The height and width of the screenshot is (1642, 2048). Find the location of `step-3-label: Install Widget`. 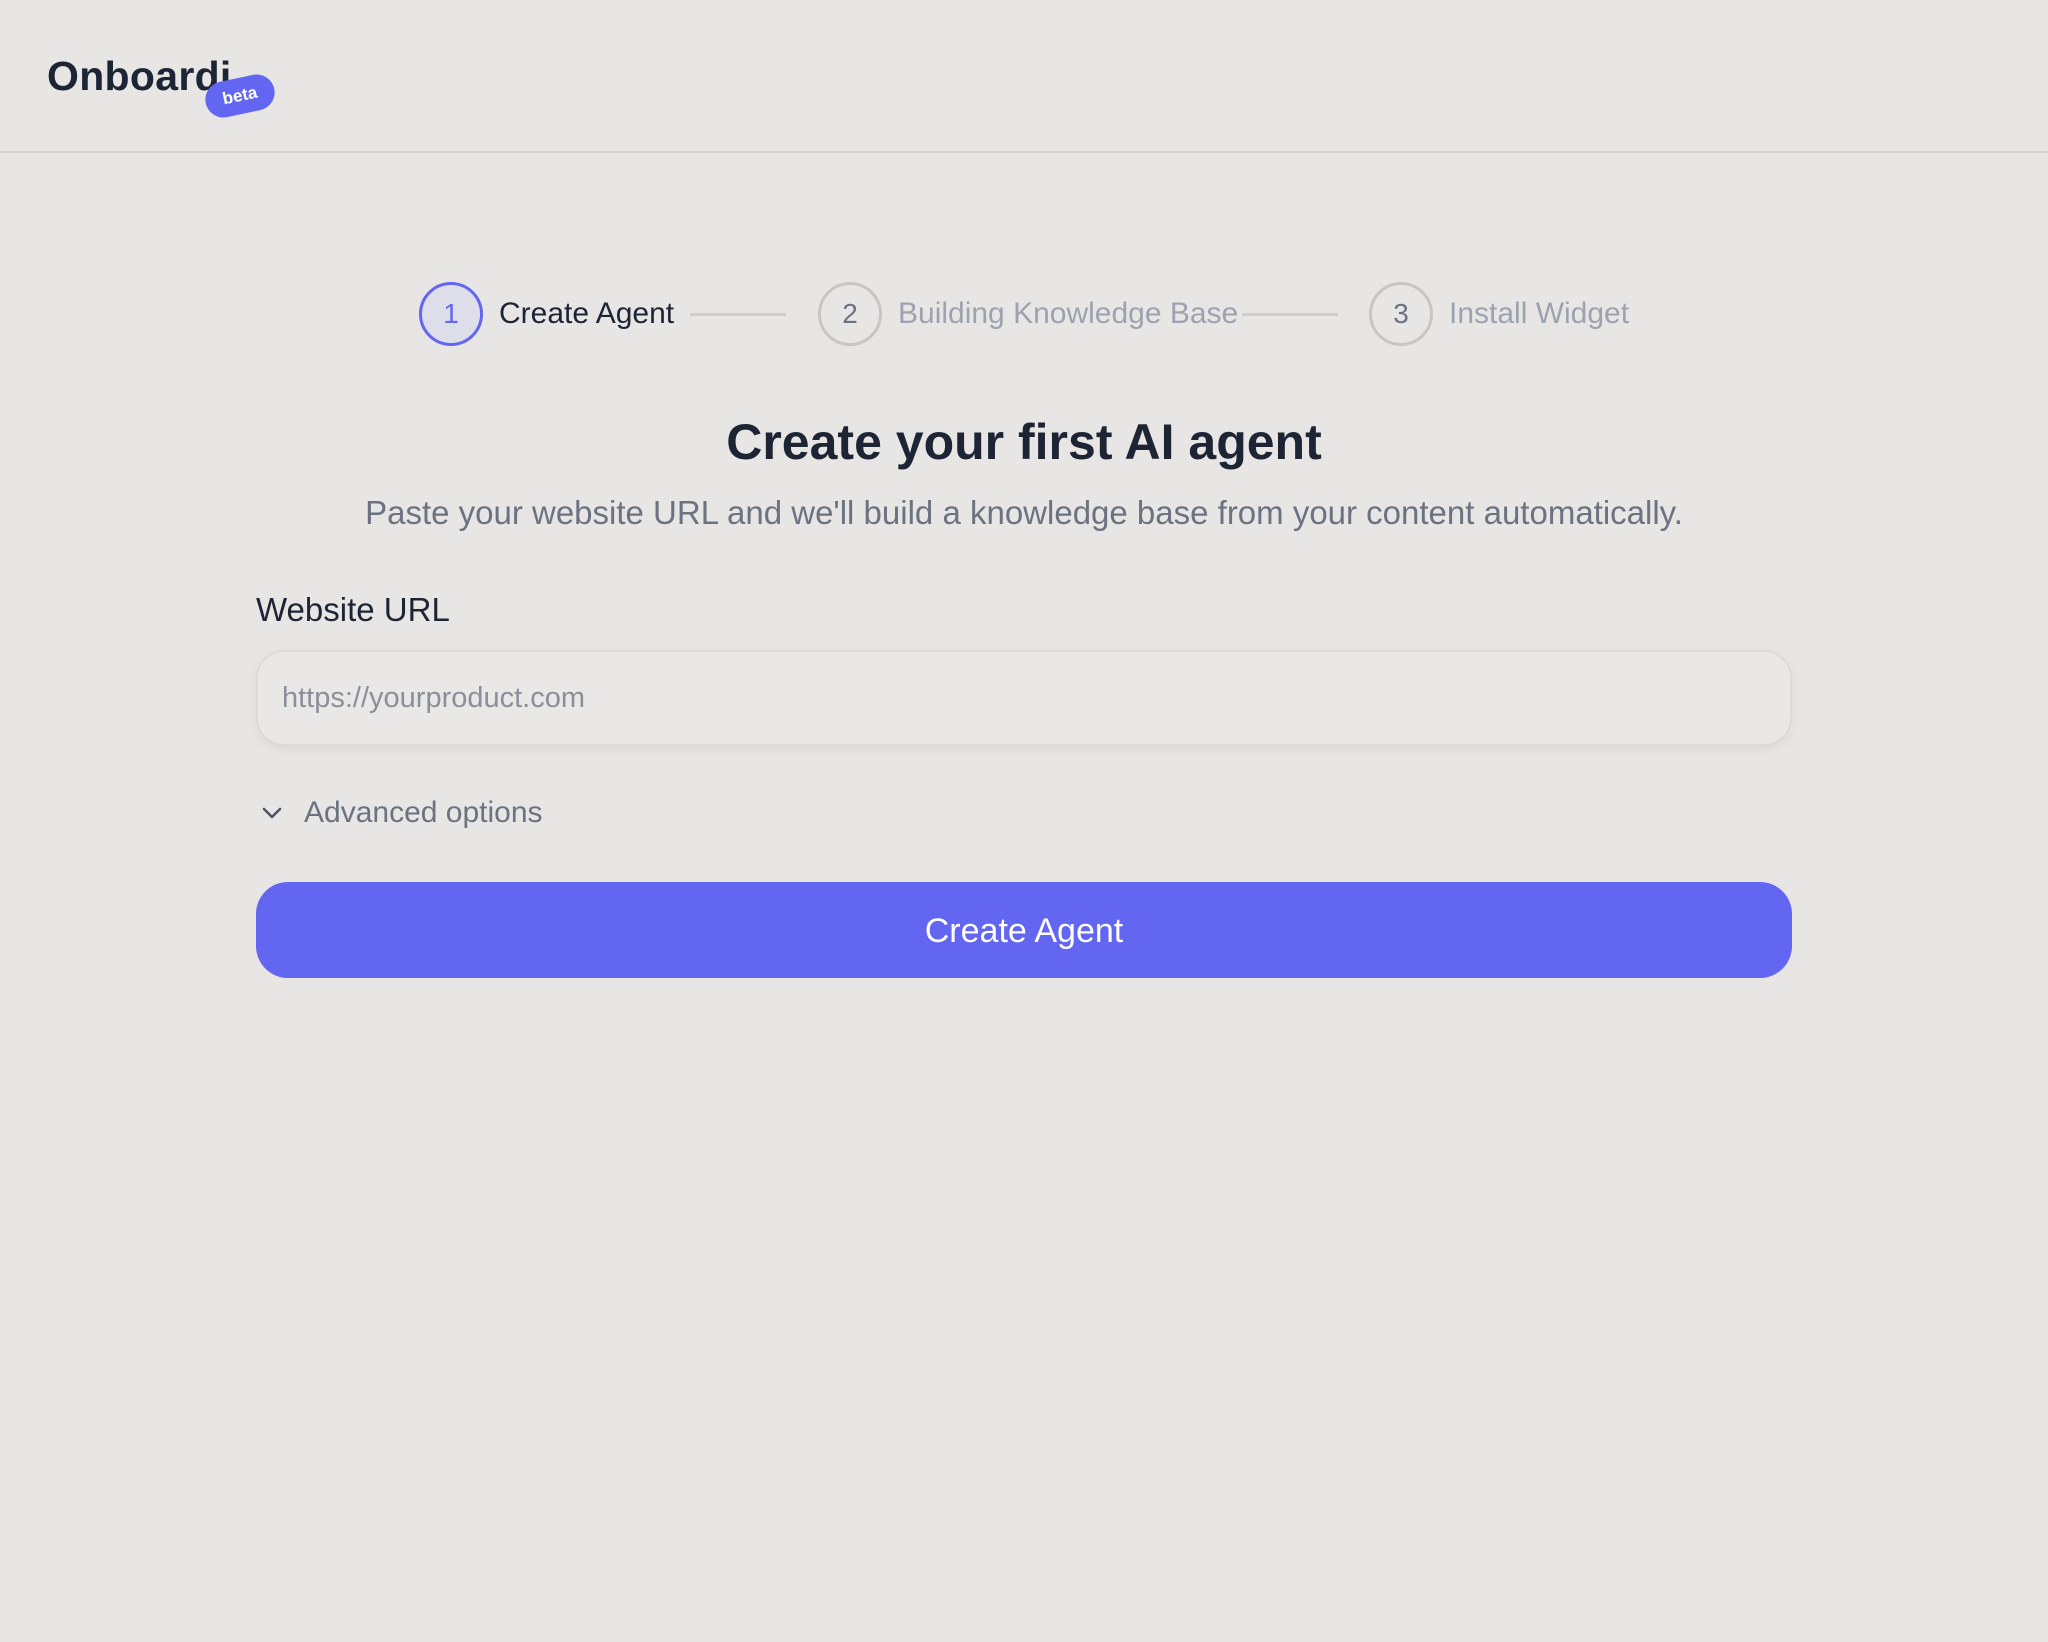

step-3-label: Install Widget is located at coordinates (1539, 313).